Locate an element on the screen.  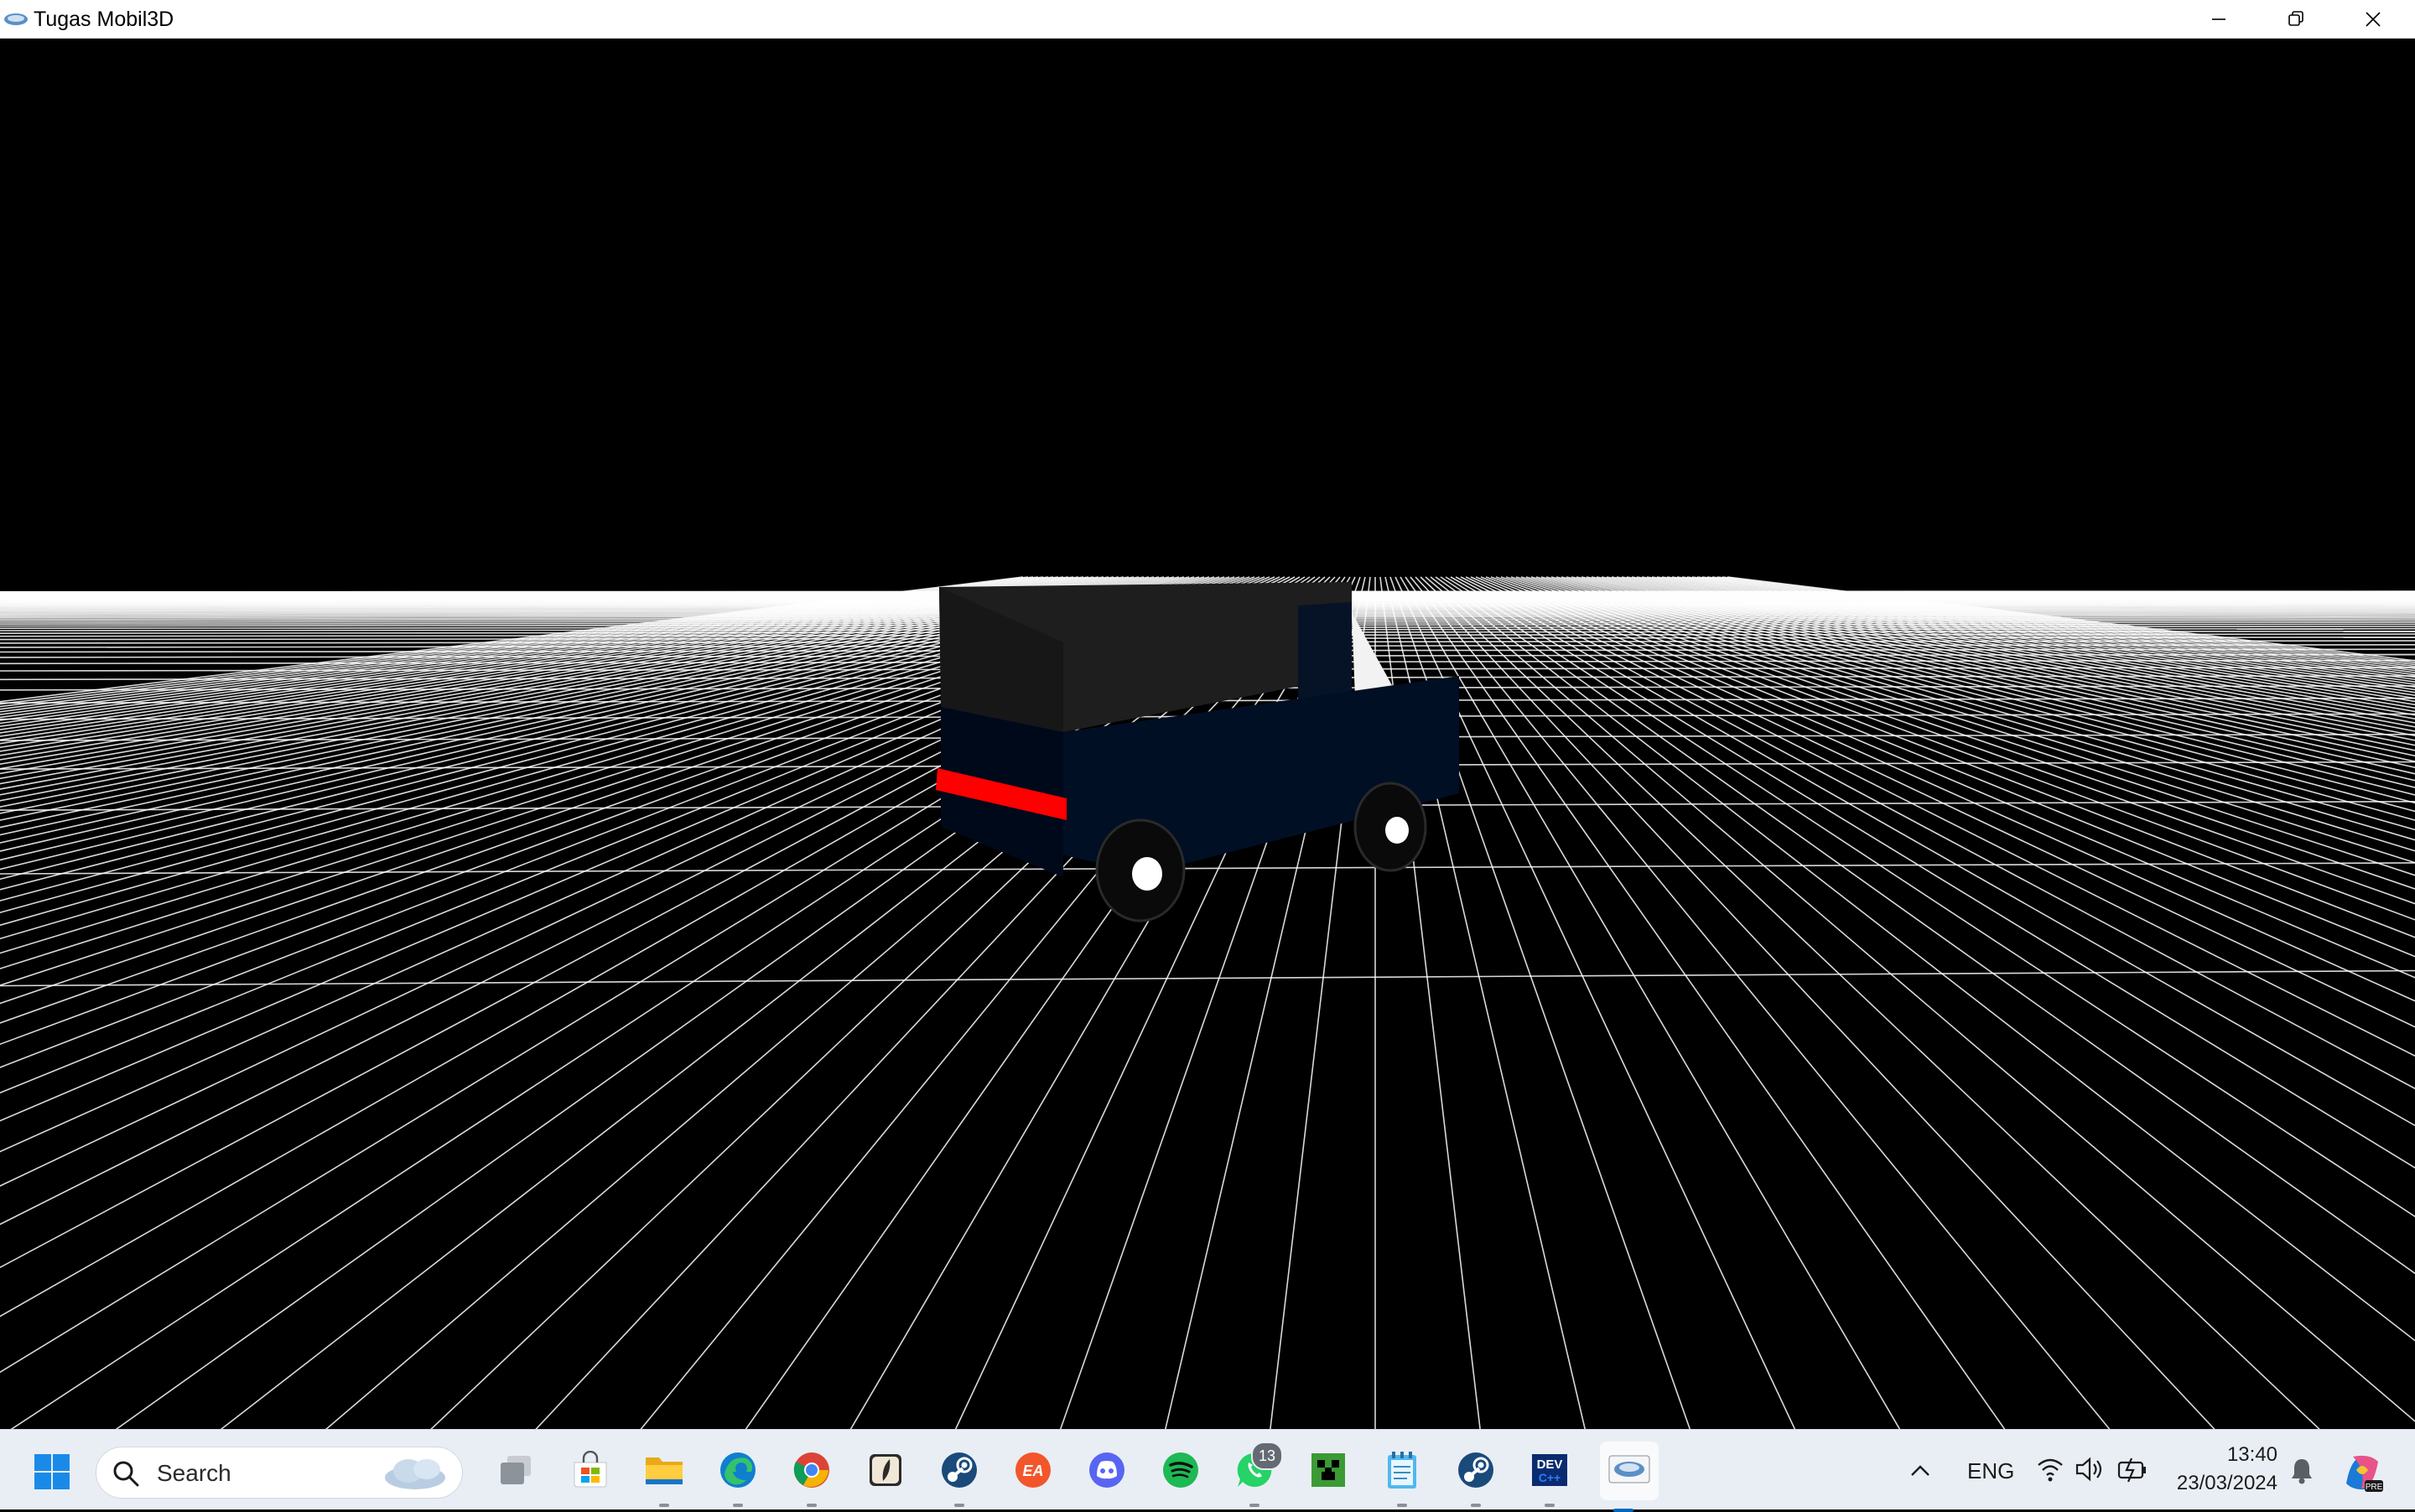
minimize-icon is located at coordinates (2218, 19).